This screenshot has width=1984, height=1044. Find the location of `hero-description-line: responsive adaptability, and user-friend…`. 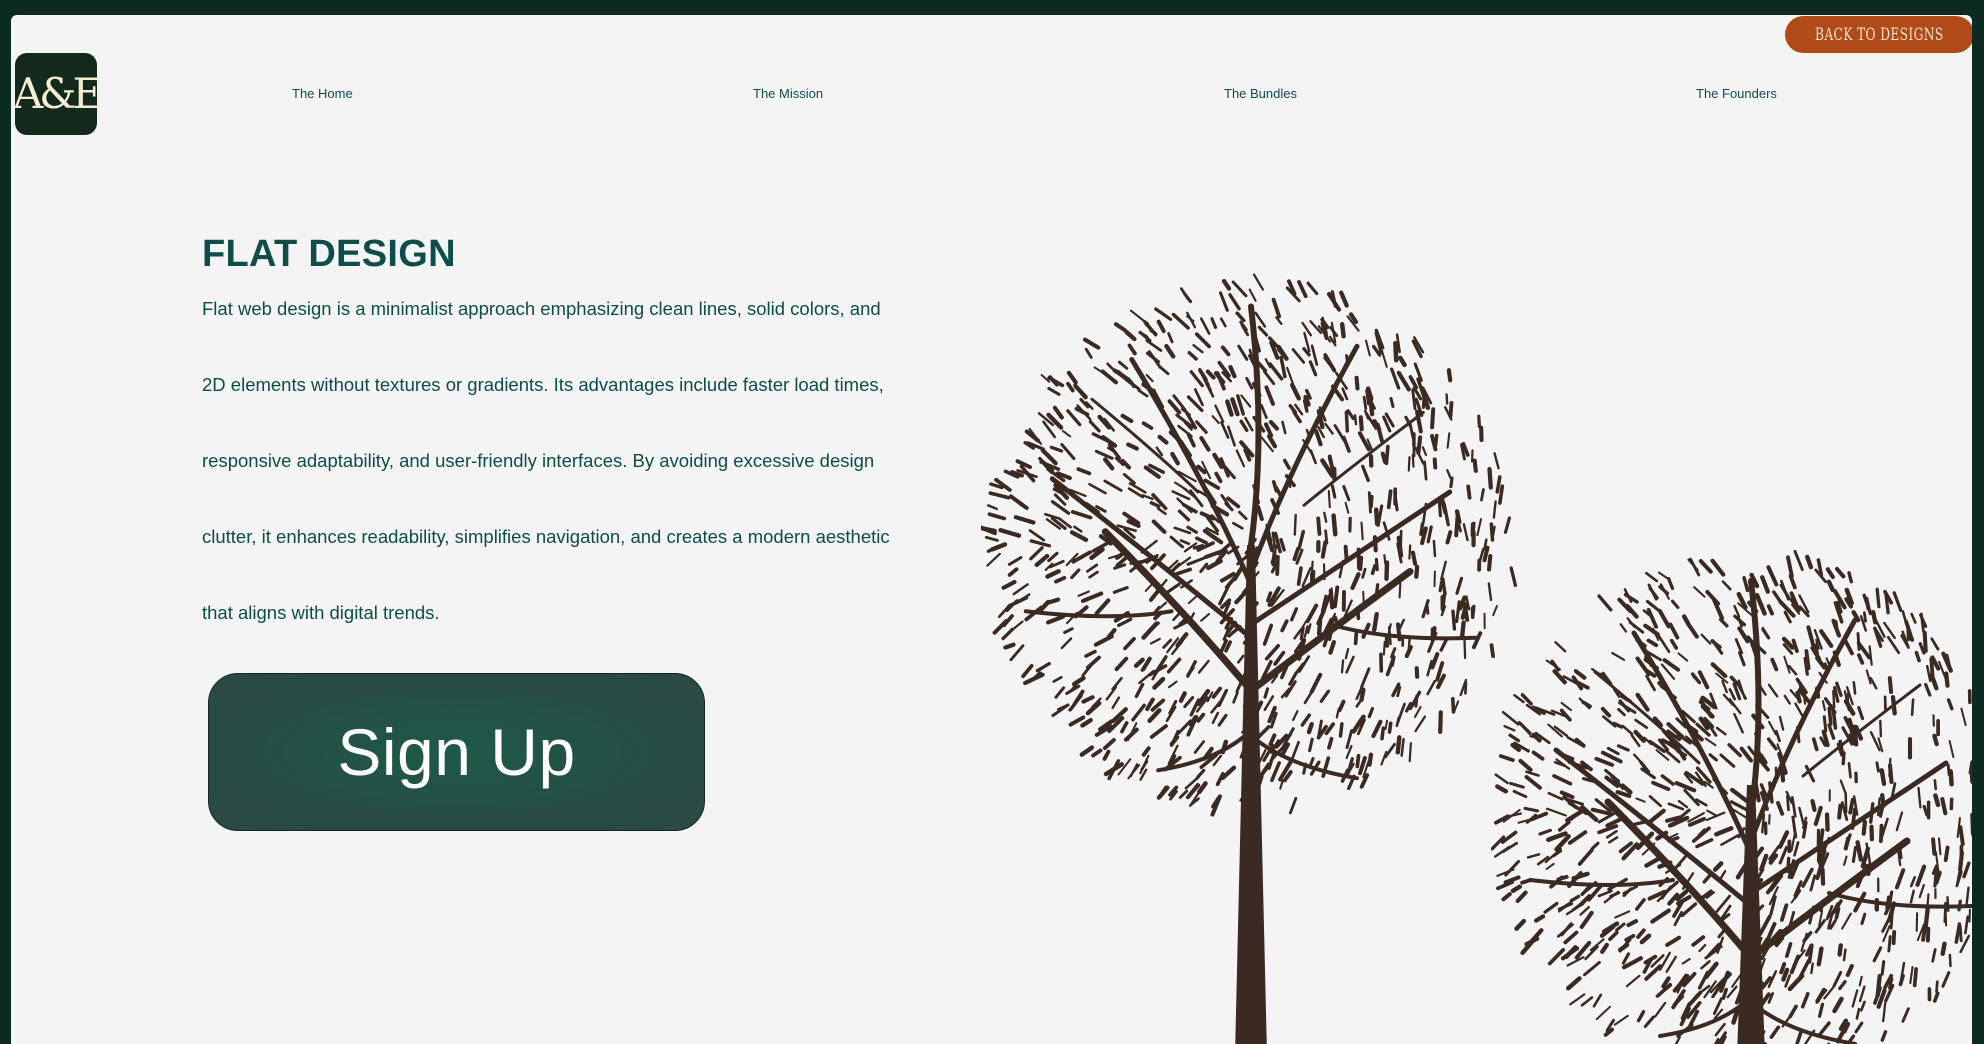

hero-description-line: responsive adaptability, and user-friend… is located at coordinates (538, 460).